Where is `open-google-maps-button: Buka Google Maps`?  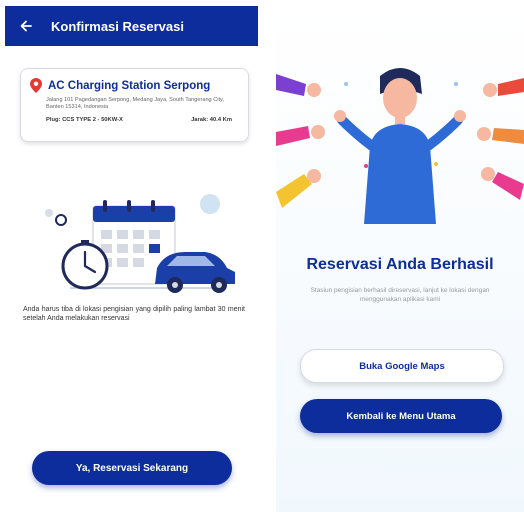
open-google-maps-button: Buka Google Maps is located at coordinates (402, 366).